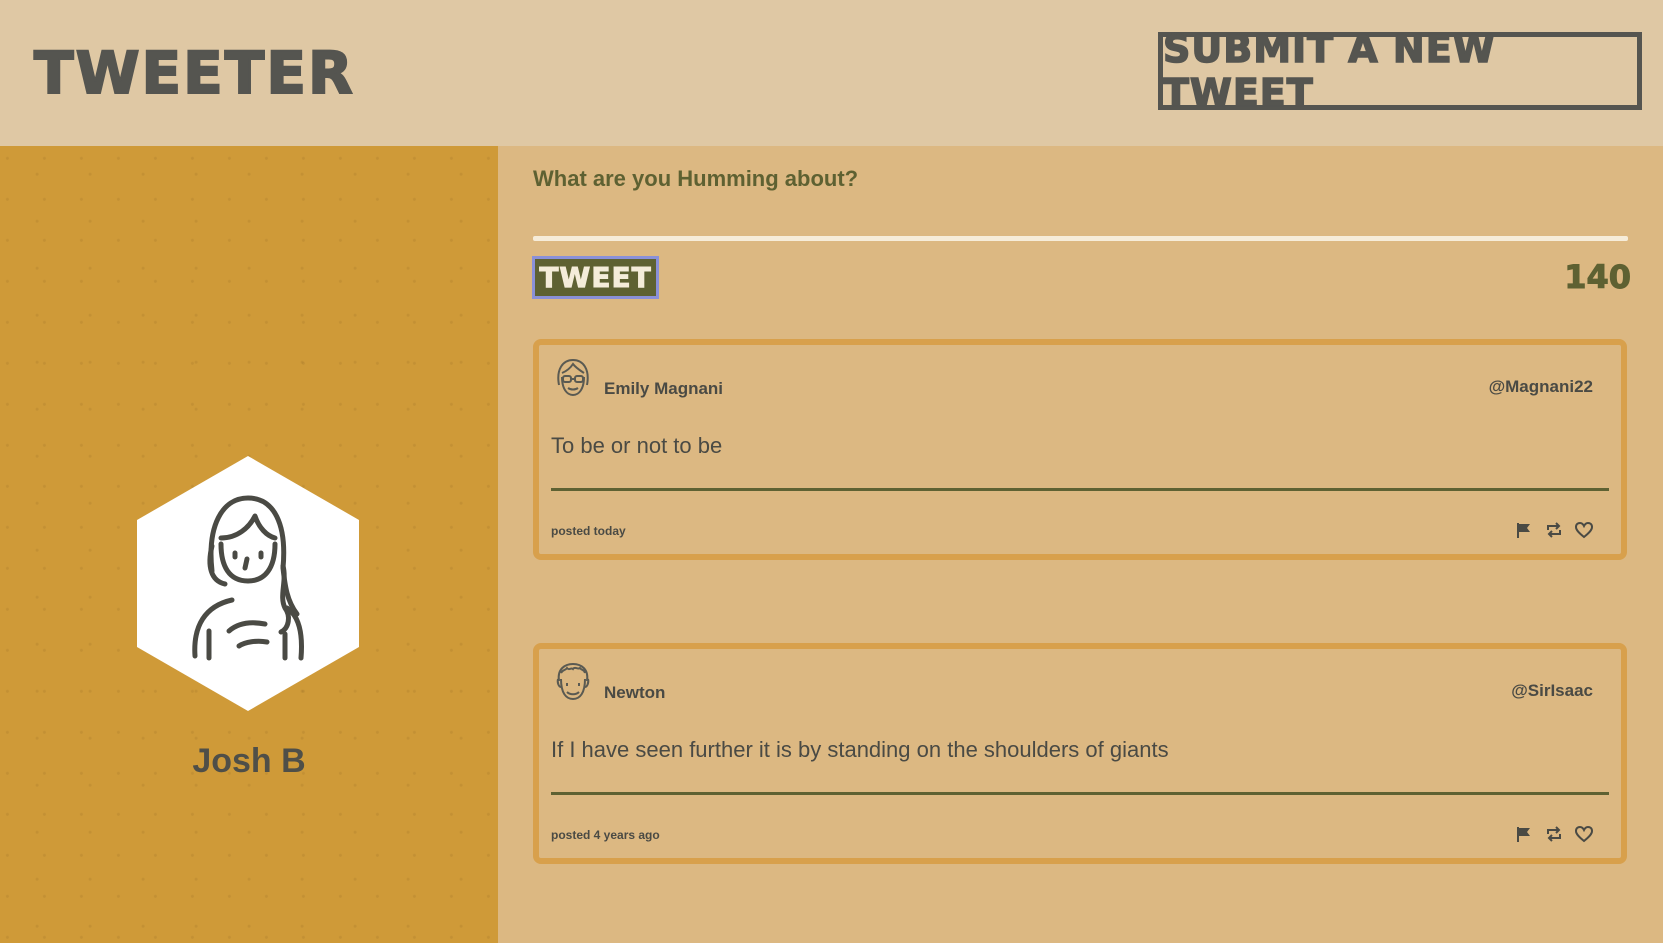  Describe the element at coordinates (595, 277) in the screenshot. I see `tweet-button: TWEET` at that location.